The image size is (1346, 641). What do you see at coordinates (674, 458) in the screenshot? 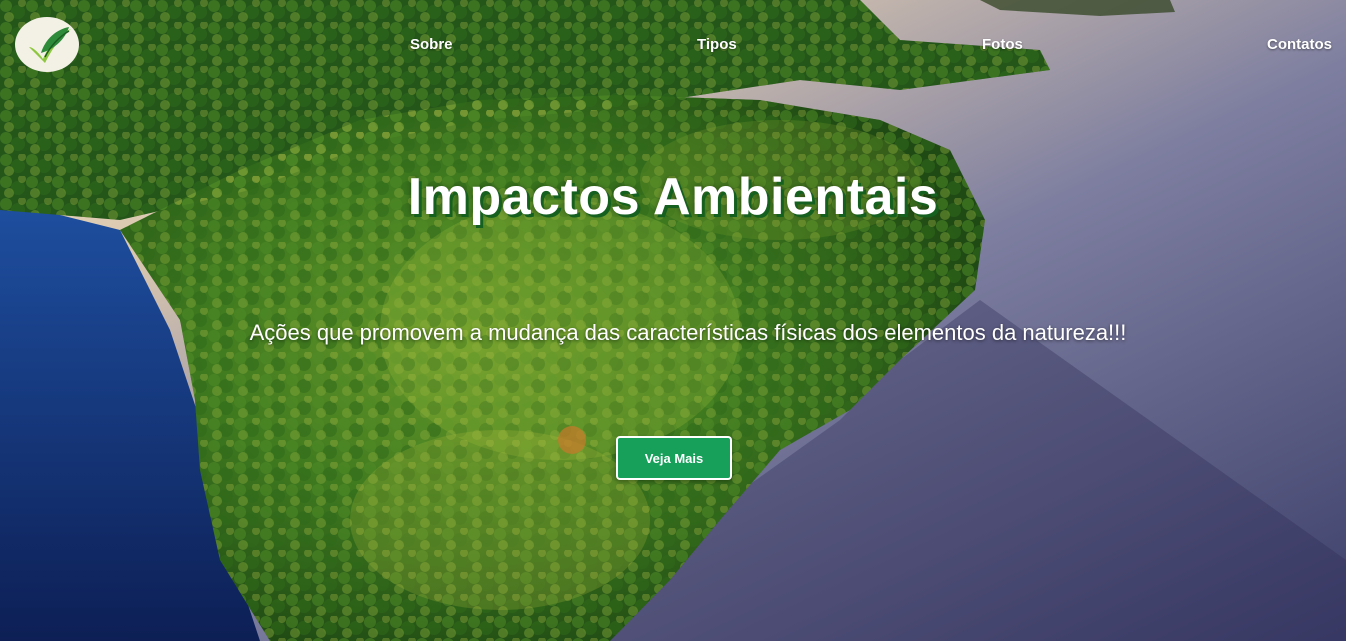
I see `veja-mais-button: Veja Mais` at bounding box center [674, 458].